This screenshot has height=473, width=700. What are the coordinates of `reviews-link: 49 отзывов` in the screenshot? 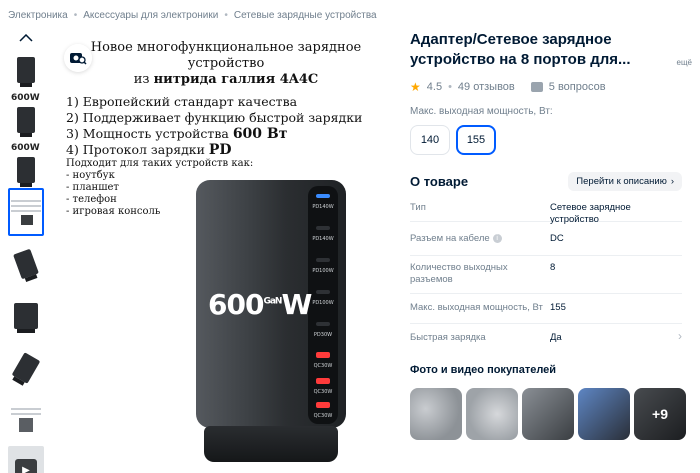 It's located at (486, 87).